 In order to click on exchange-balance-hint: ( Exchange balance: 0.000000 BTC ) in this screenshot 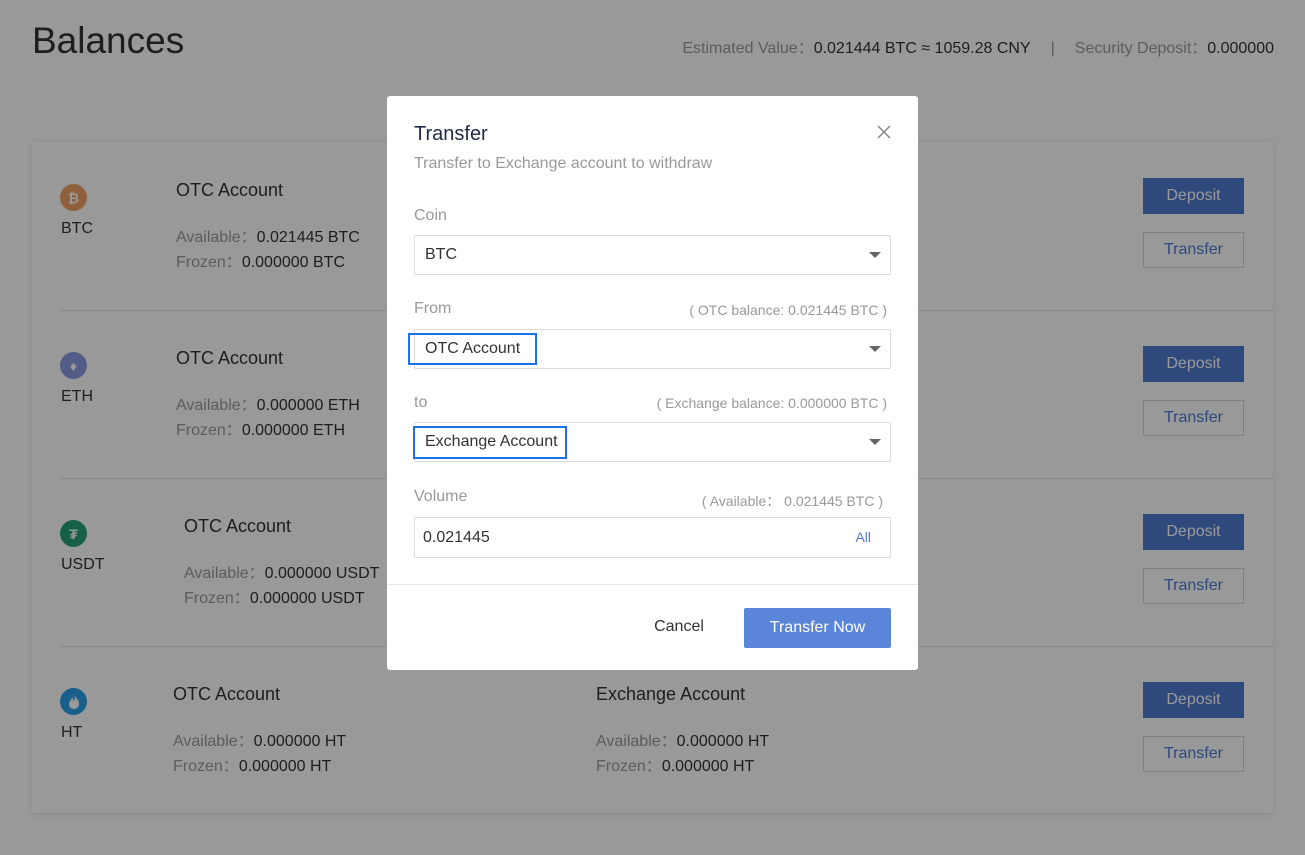, I will do `click(771, 403)`.